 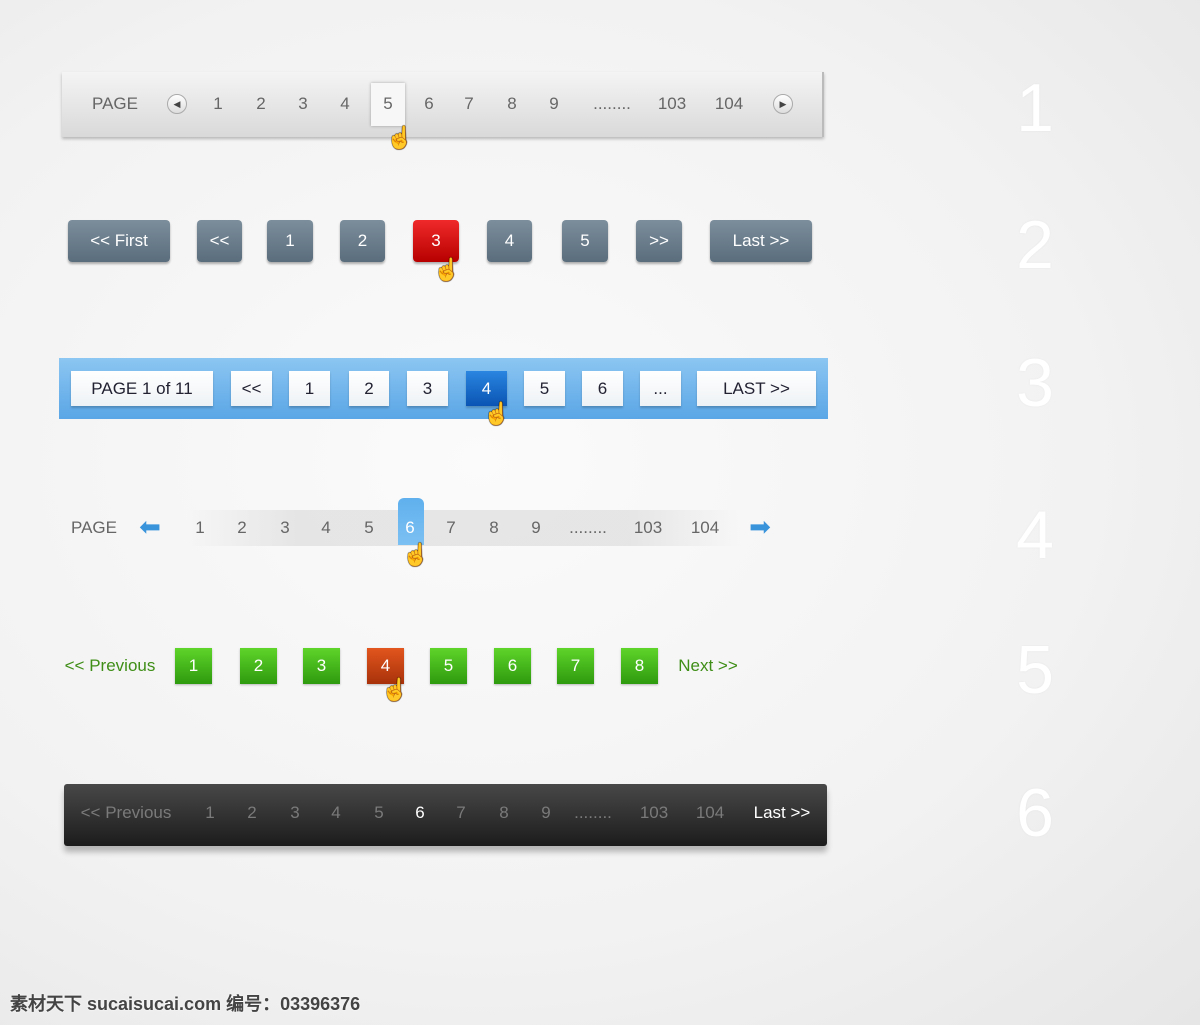 I want to click on last-button: Last >>, so click(x=761, y=241).